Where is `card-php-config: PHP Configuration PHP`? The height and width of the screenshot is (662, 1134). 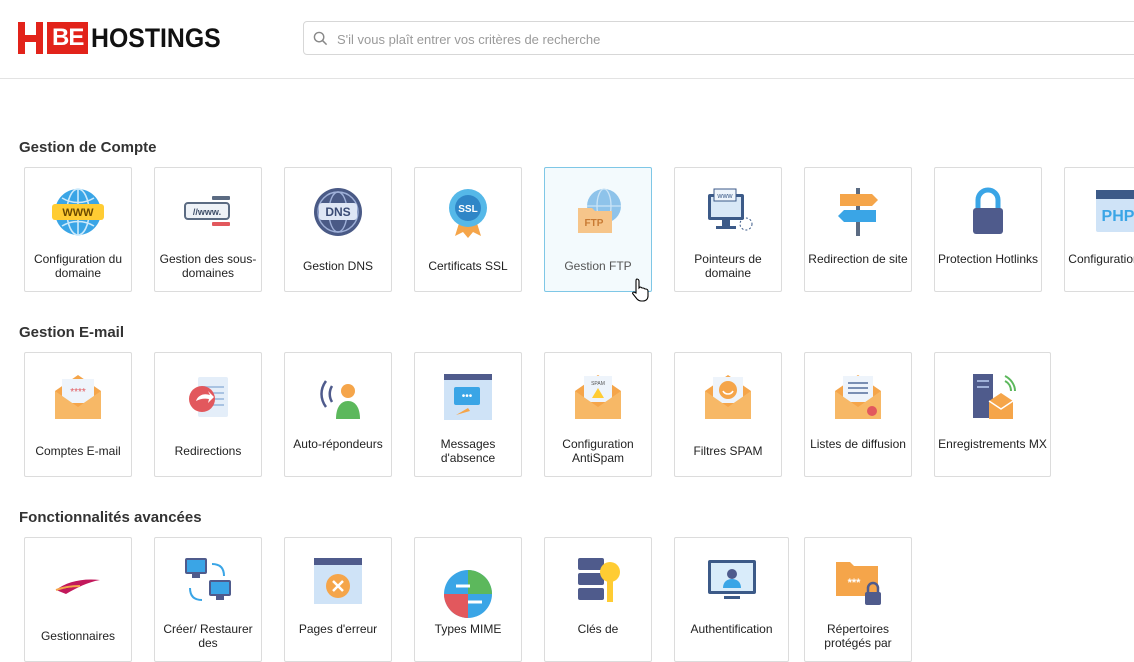 card-php-config: PHP Configuration PHP is located at coordinates (1099, 229).